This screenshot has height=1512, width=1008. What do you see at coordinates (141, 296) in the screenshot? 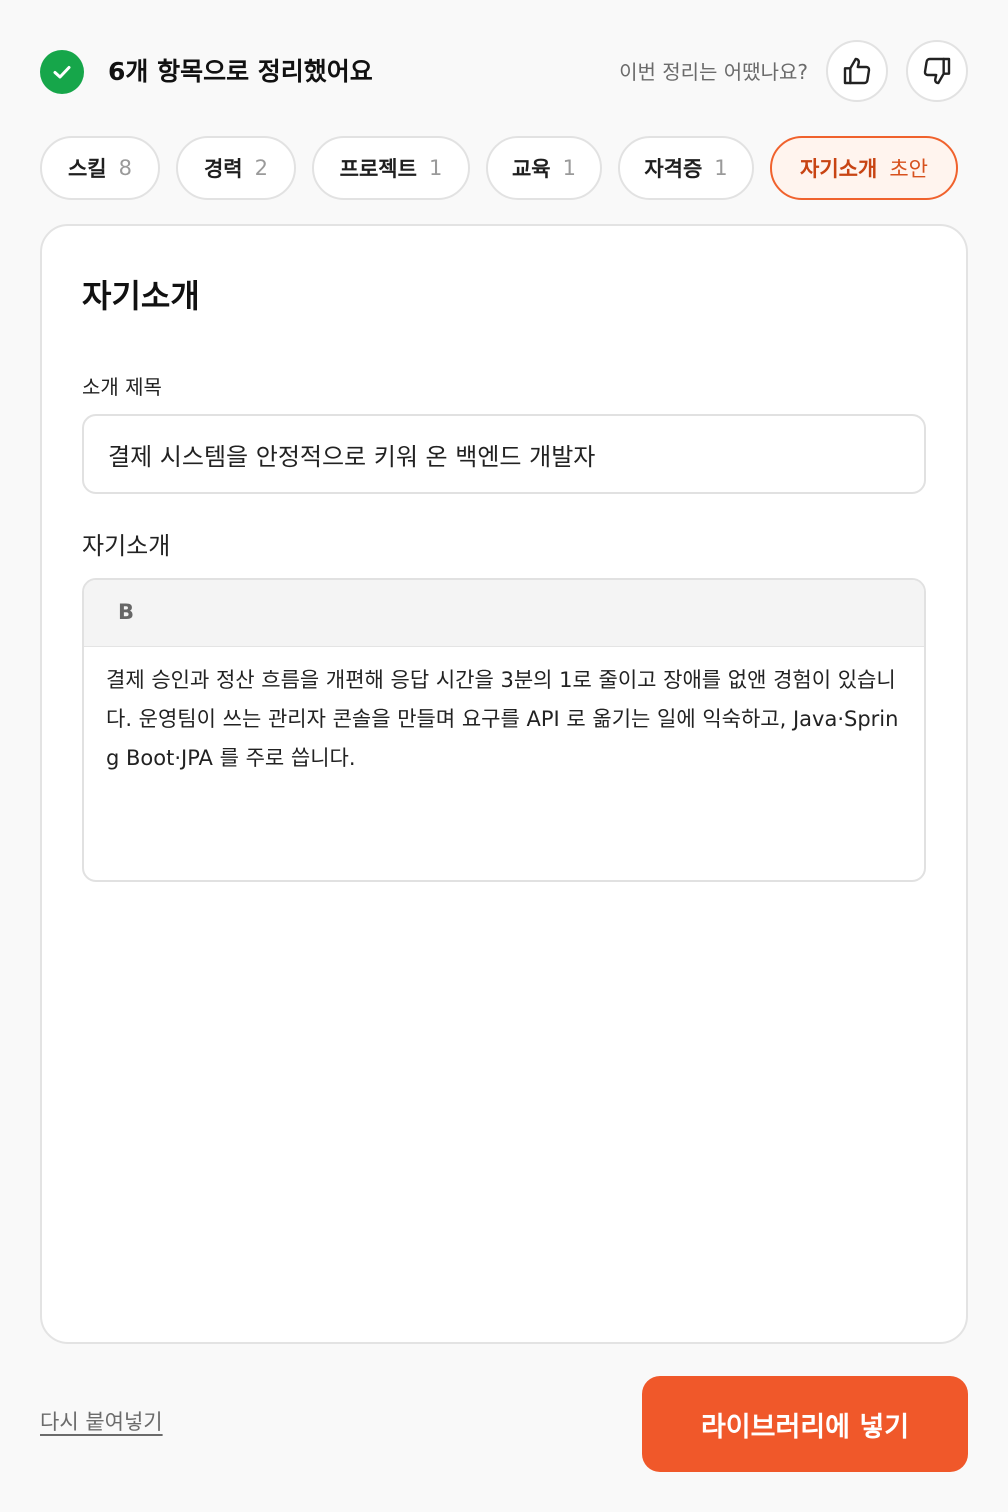
I see `card-title: 자기소개` at bounding box center [141, 296].